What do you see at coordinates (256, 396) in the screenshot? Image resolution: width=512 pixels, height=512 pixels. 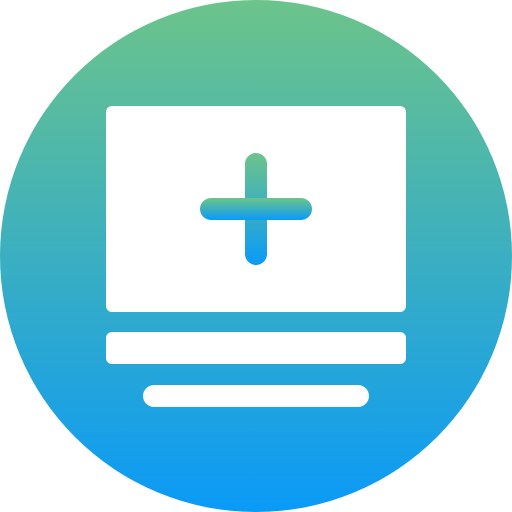 I see `keyboard-bar` at bounding box center [256, 396].